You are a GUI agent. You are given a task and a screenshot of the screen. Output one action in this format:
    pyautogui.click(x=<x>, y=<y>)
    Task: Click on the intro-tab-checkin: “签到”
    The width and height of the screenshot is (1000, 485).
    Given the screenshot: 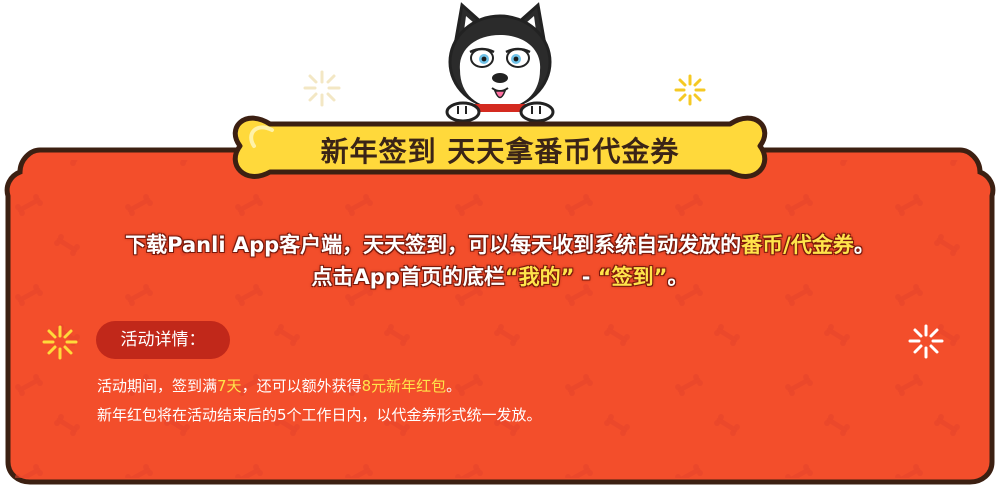 What is the action you would take?
    pyautogui.click(x=632, y=277)
    